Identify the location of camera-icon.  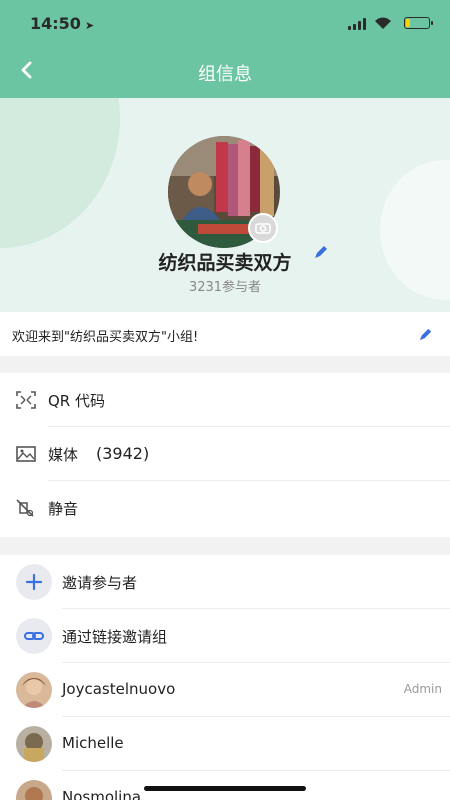
(263, 228).